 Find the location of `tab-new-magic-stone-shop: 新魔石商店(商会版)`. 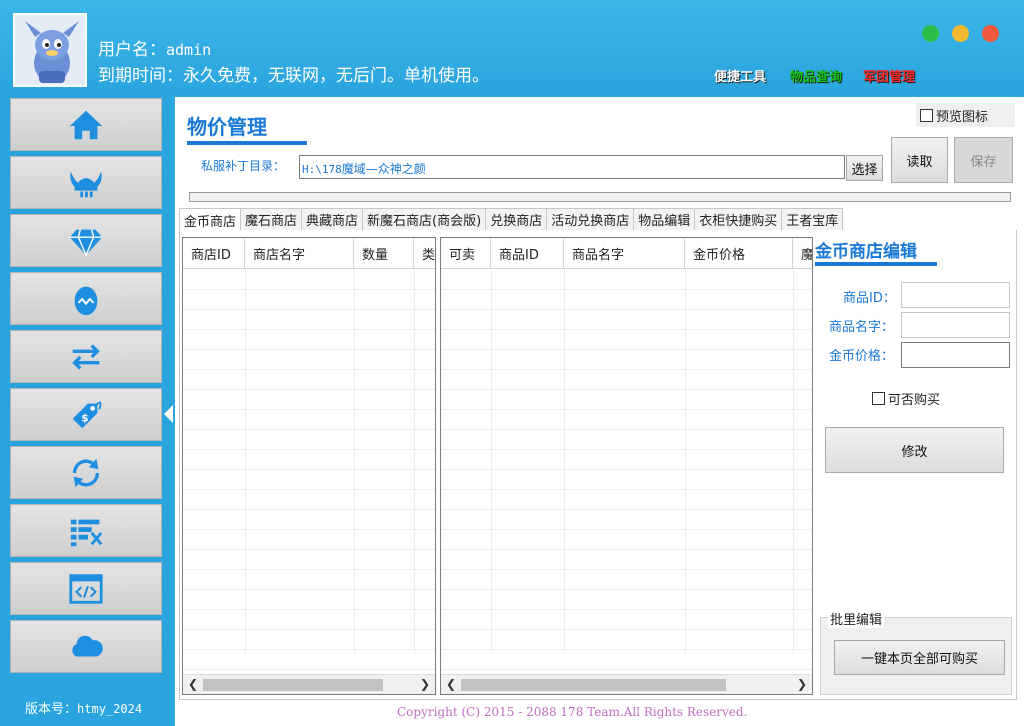

tab-new-magic-stone-shop: 新魔石商店(商会版) is located at coordinates (425, 219).